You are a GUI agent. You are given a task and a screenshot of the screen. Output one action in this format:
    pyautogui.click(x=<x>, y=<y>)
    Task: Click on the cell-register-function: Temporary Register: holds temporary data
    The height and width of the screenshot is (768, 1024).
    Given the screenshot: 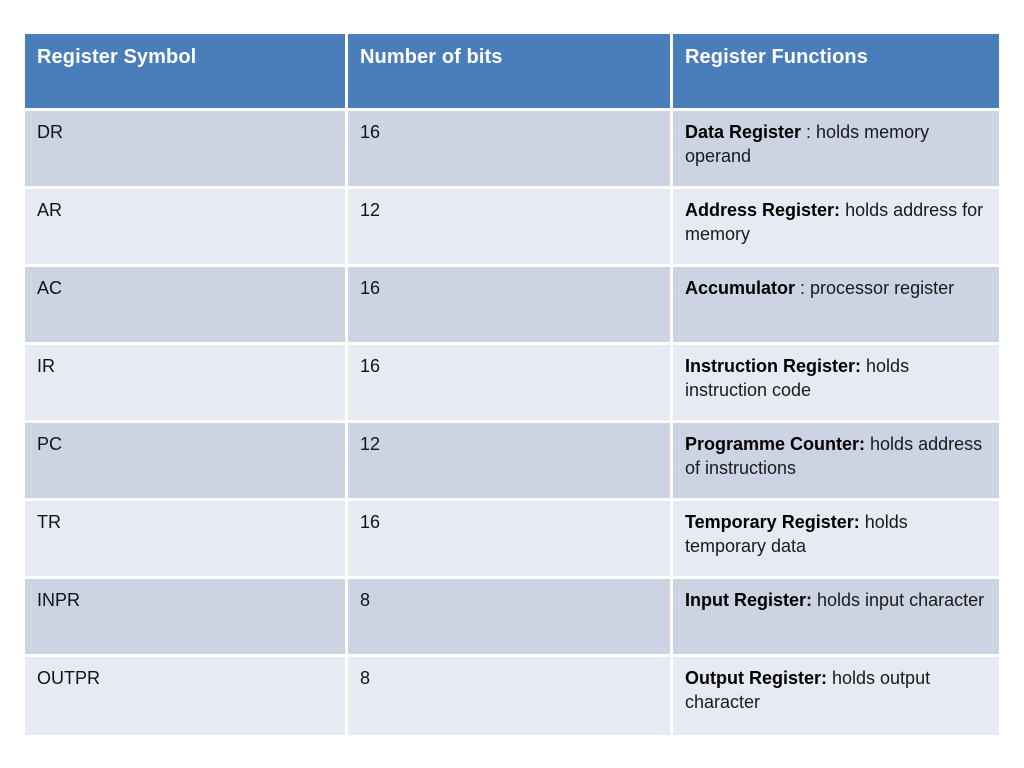 What is the action you would take?
    pyautogui.click(x=836, y=540)
    